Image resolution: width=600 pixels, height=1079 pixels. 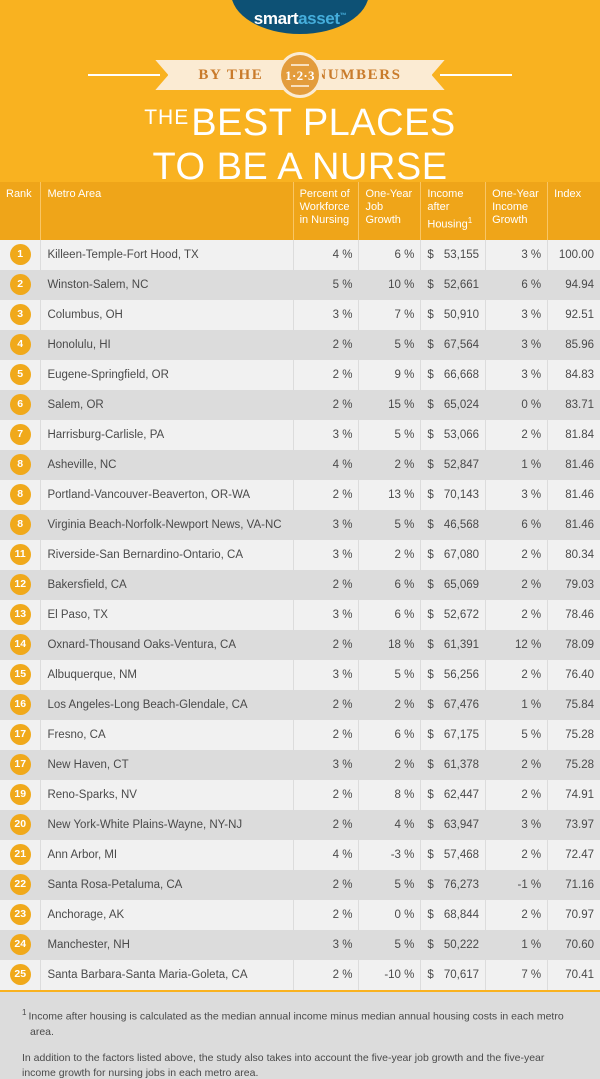 I want to click on ribbon: BY THE NUMBERS 1·2·3, so click(x=300, y=75).